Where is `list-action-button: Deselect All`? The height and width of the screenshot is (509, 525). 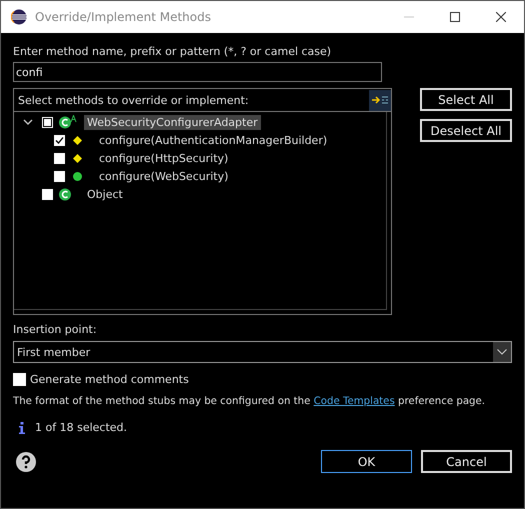 list-action-button: Deselect All is located at coordinates (466, 130).